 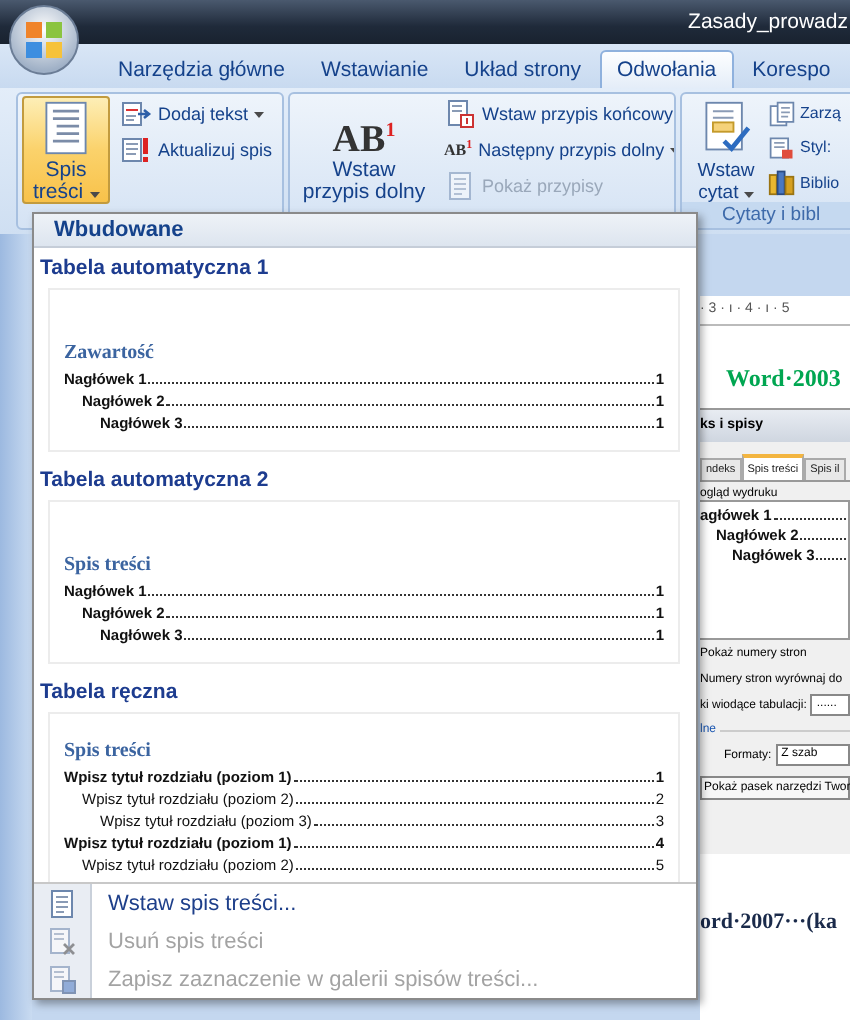 I want to click on add-text-icon, so click(x=136, y=114).